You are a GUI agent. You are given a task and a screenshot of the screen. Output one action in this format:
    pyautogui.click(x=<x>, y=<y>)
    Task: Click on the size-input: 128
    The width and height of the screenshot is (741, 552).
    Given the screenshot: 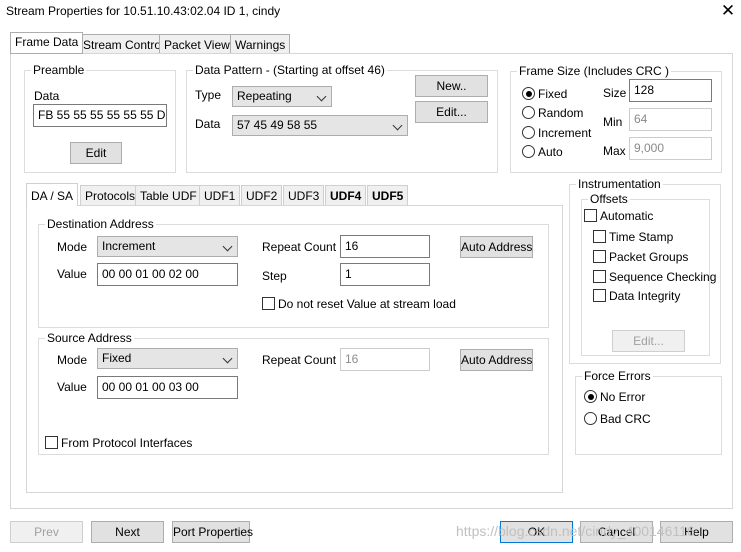 What is the action you would take?
    pyautogui.click(x=670, y=90)
    